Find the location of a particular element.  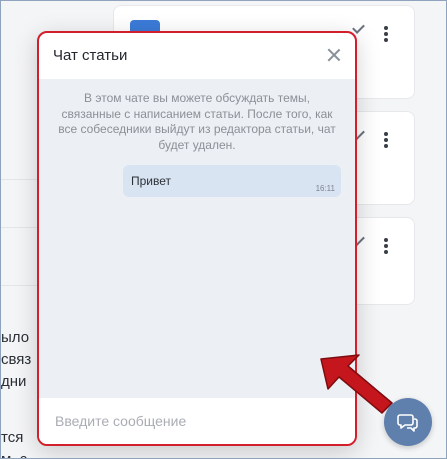

chat-title: Чат статьи is located at coordinates (90, 55).